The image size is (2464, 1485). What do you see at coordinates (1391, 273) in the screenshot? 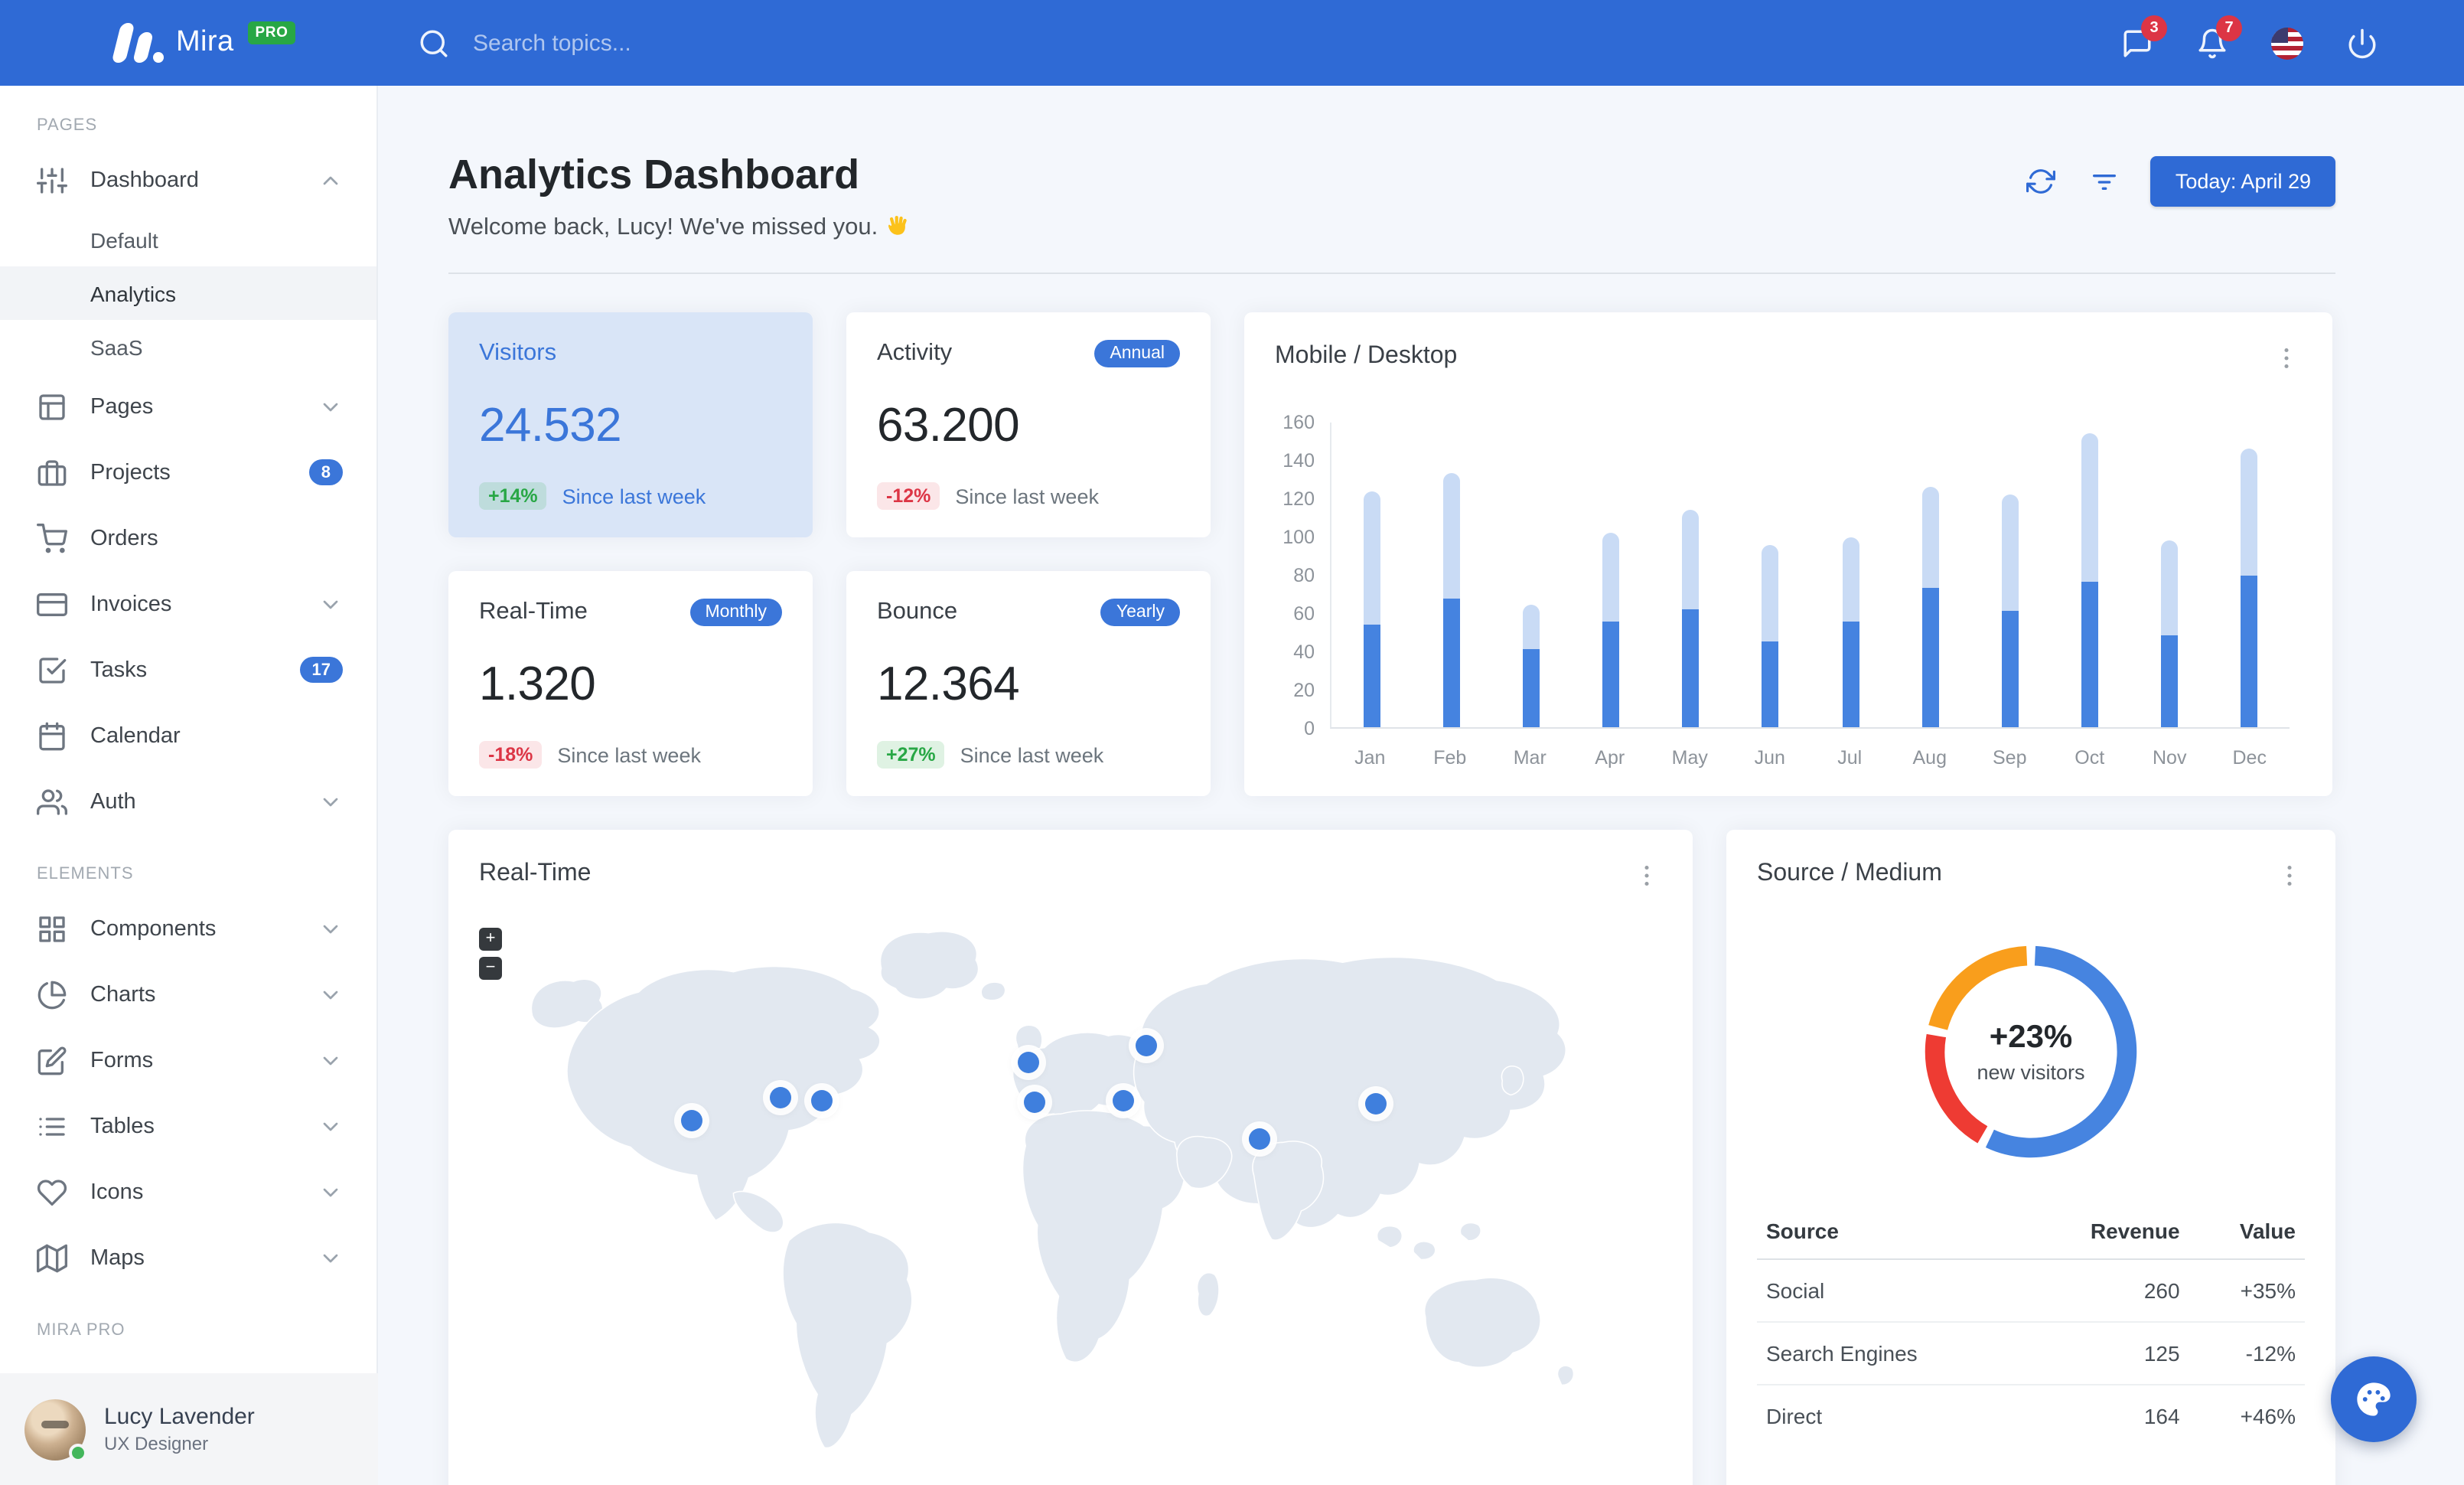
I see `header-divider` at bounding box center [1391, 273].